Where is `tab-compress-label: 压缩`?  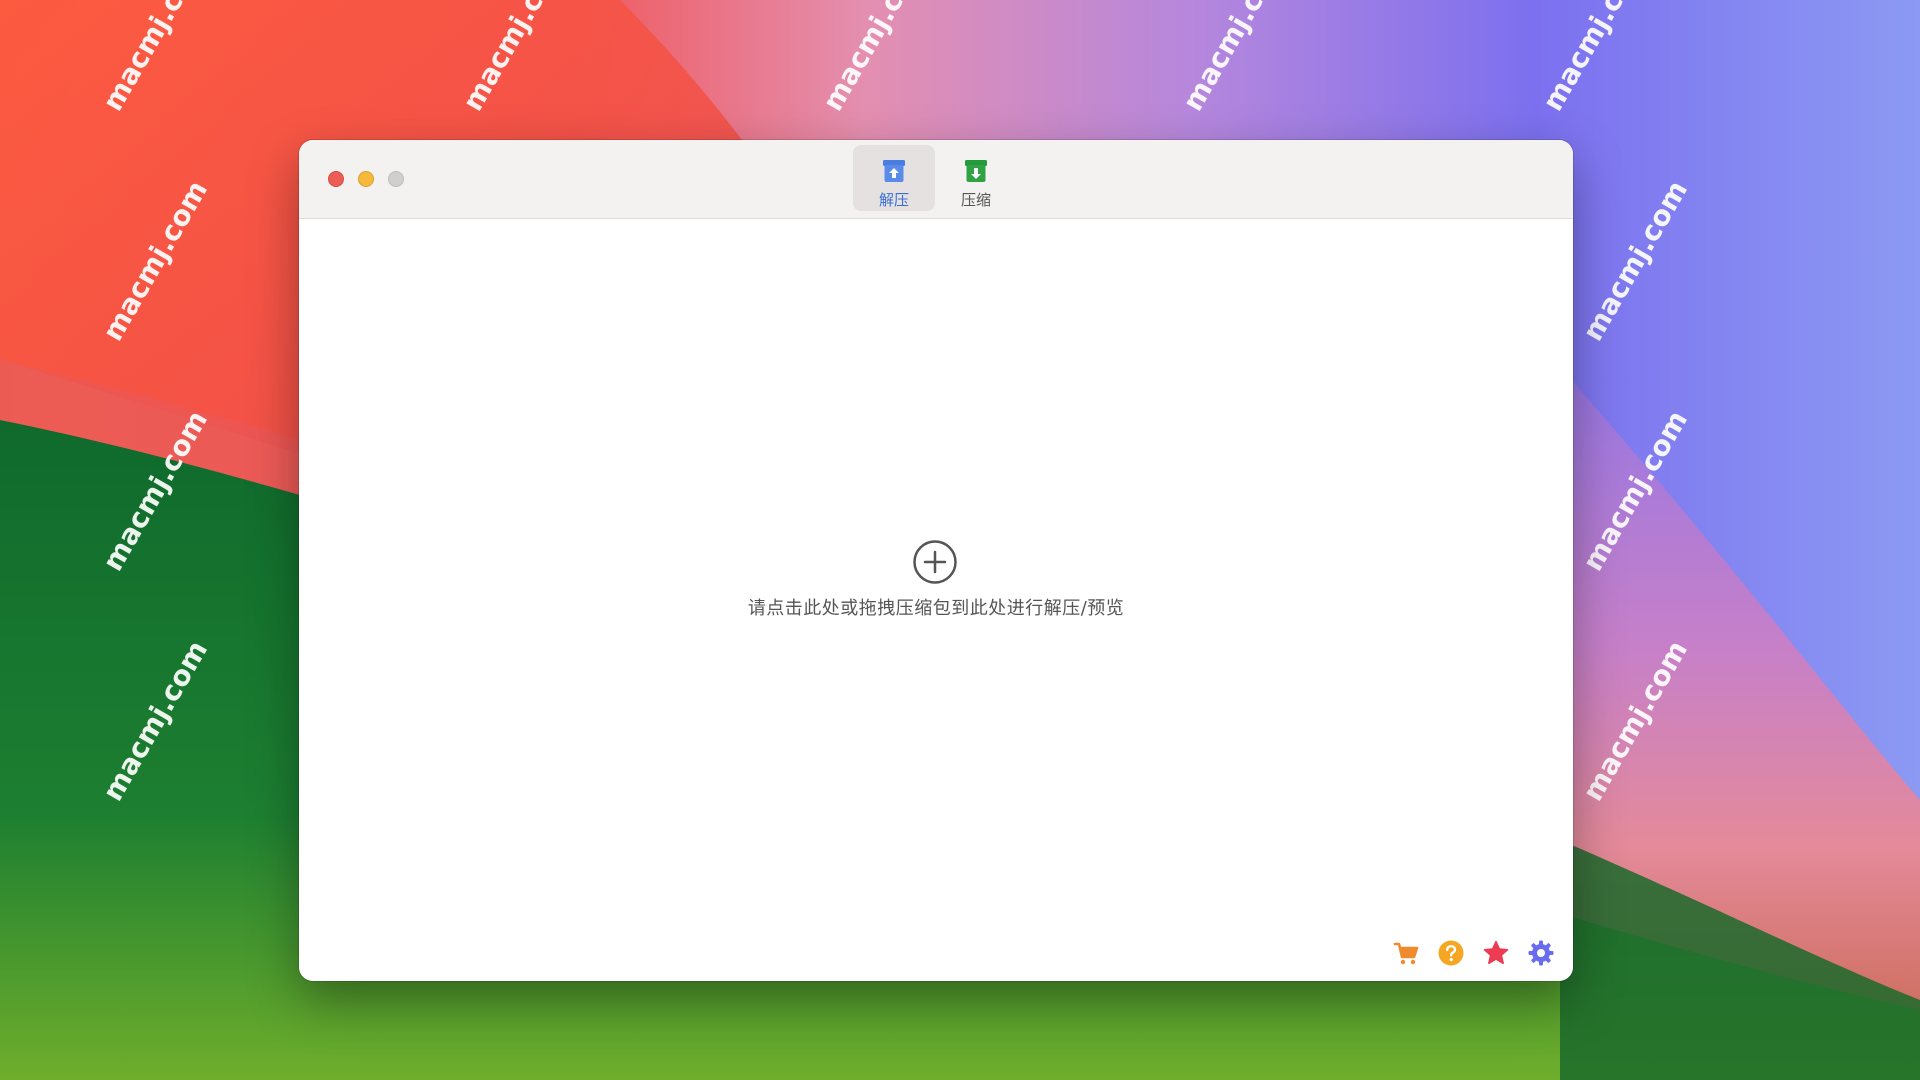 tab-compress-label: 压缩 is located at coordinates (975, 200).